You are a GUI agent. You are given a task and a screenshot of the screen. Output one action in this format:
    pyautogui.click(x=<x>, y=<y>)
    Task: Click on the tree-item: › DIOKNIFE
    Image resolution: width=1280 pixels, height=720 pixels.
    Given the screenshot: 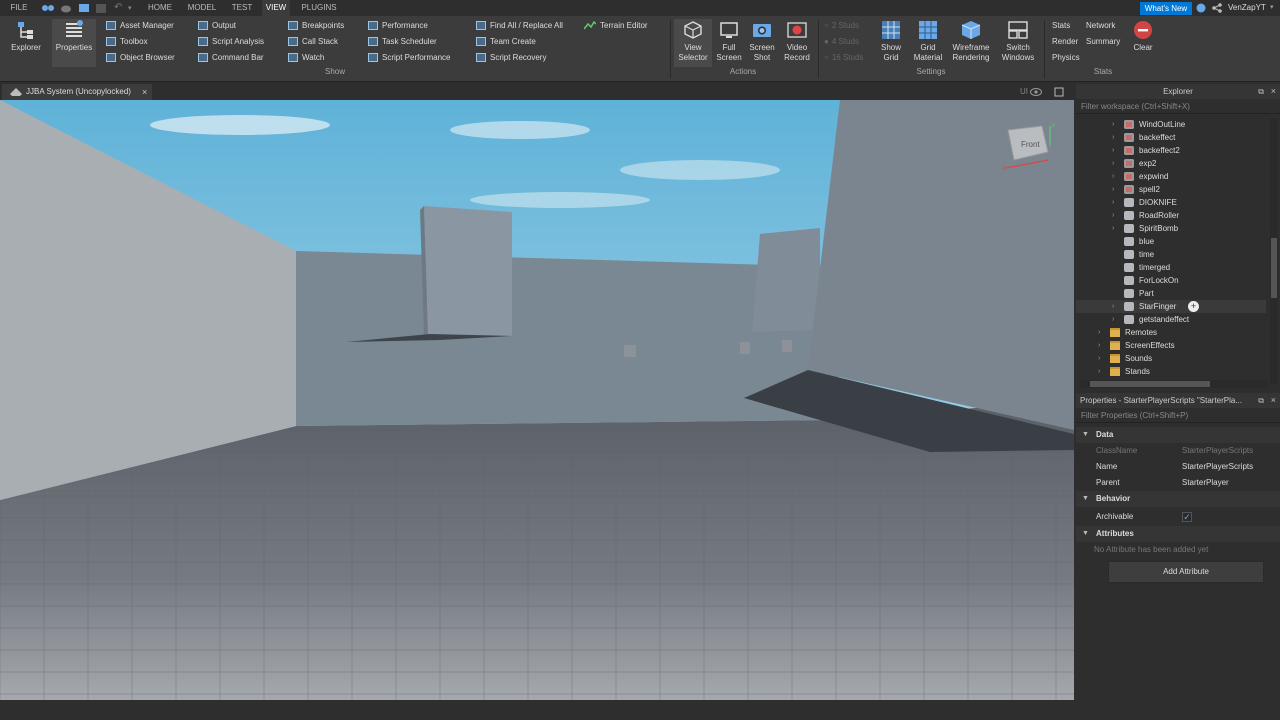 What is the action you would take?
    pyautogui.click(x=1171, y=202)
    